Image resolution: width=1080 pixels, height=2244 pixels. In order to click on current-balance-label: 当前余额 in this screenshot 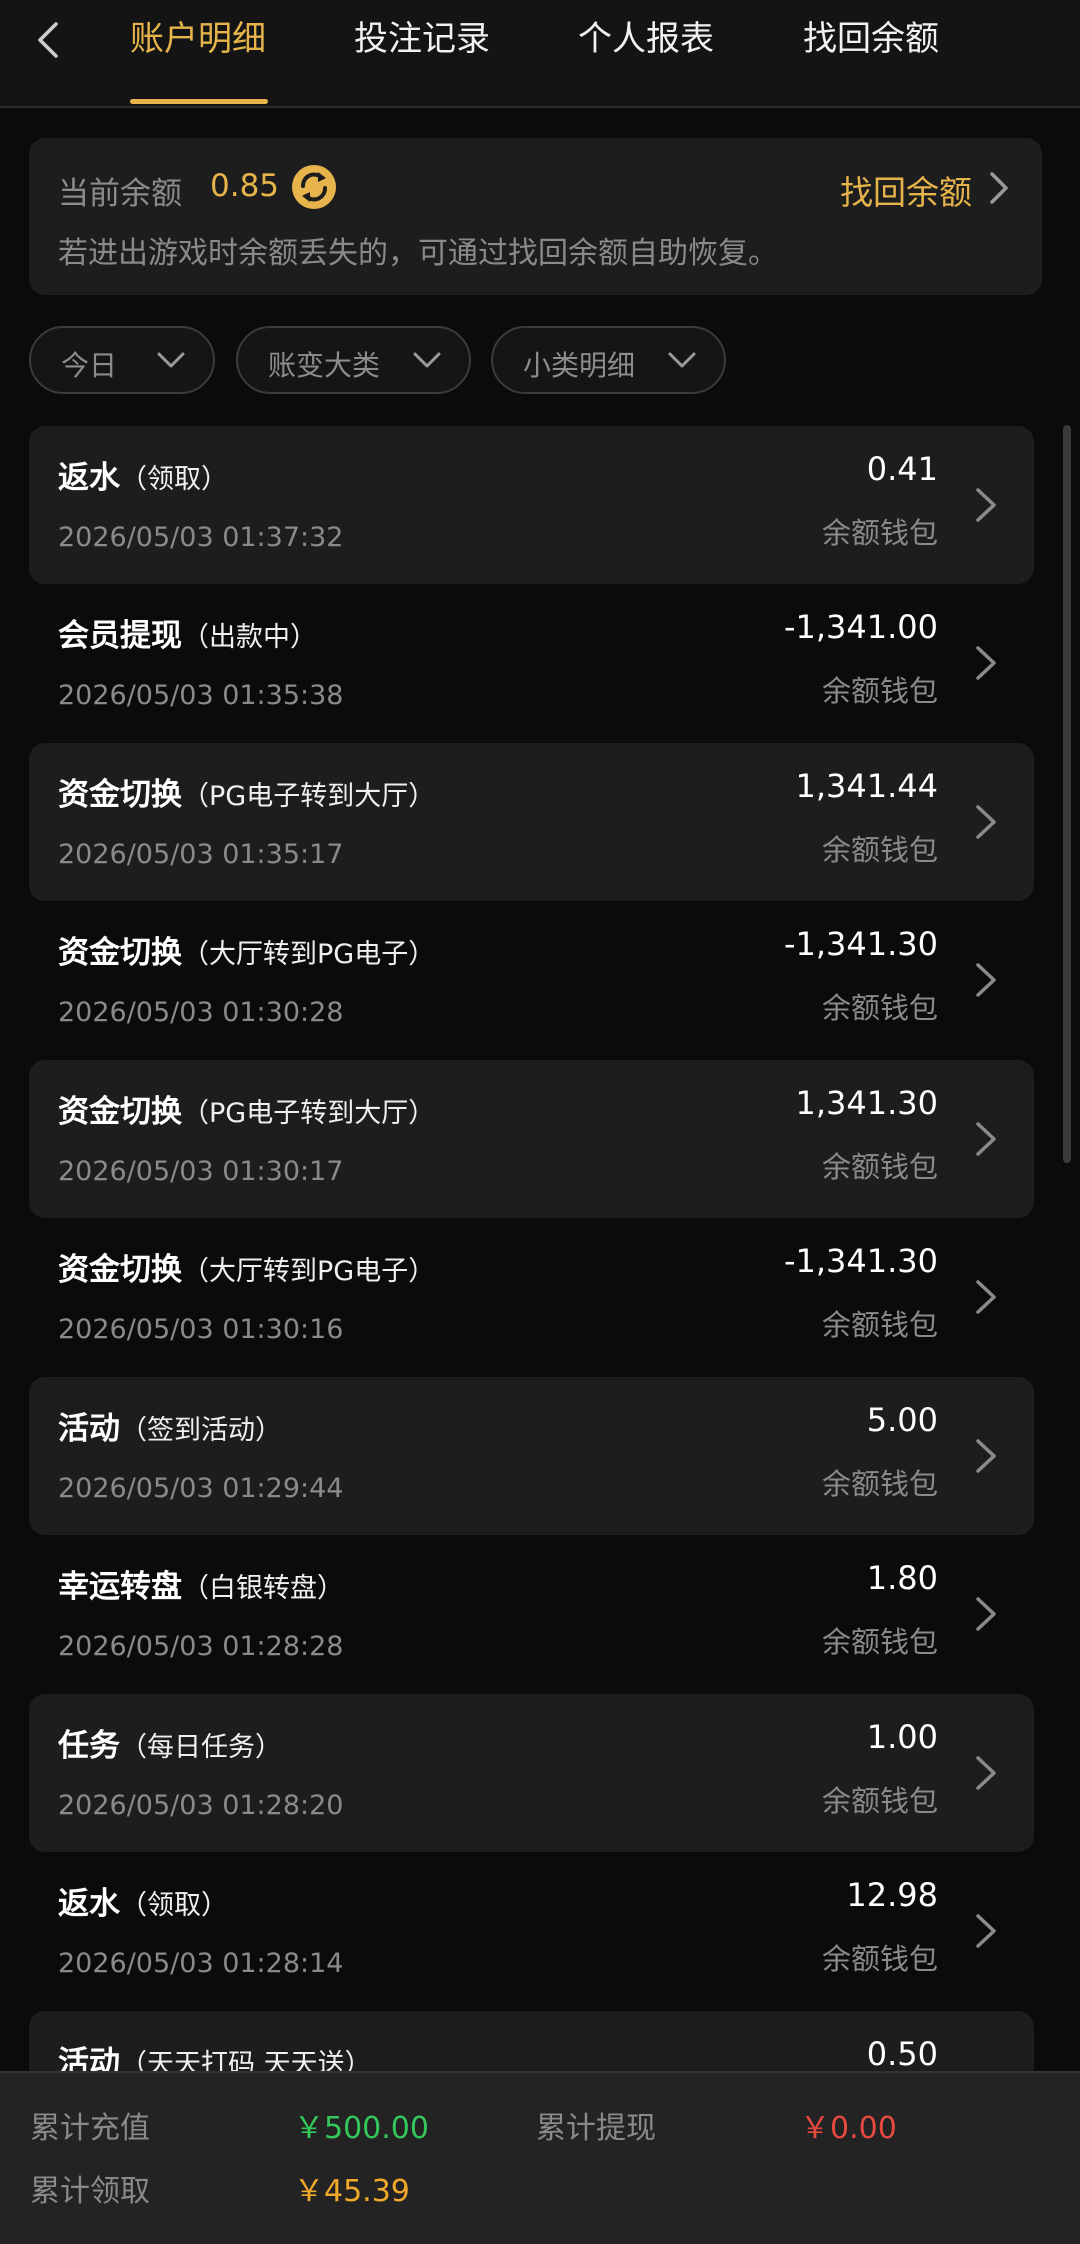, I will do `click(120, 194)`.